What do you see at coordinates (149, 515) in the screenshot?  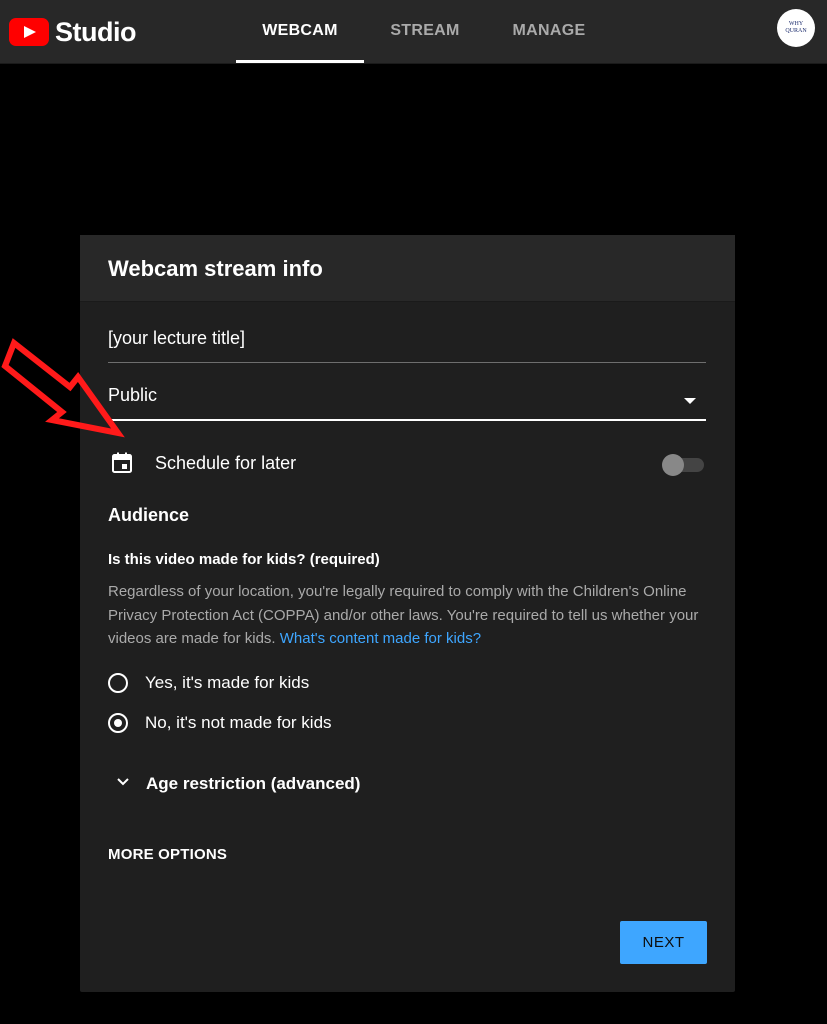 I see `audience-heading: Audience` at bounding box center [149, 515].